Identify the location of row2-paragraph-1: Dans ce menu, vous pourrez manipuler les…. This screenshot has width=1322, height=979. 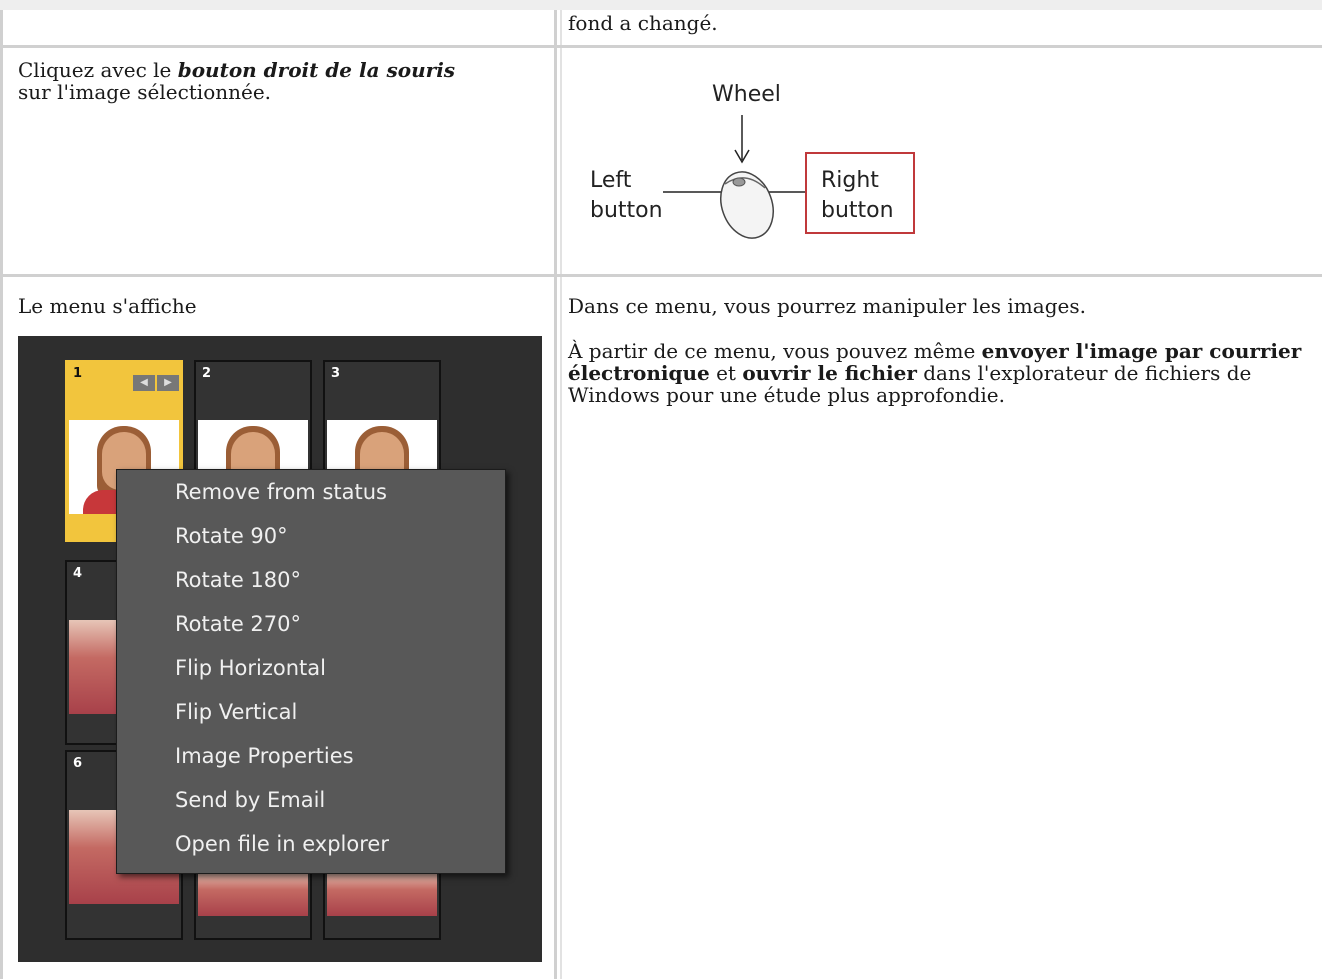
(827, 306).